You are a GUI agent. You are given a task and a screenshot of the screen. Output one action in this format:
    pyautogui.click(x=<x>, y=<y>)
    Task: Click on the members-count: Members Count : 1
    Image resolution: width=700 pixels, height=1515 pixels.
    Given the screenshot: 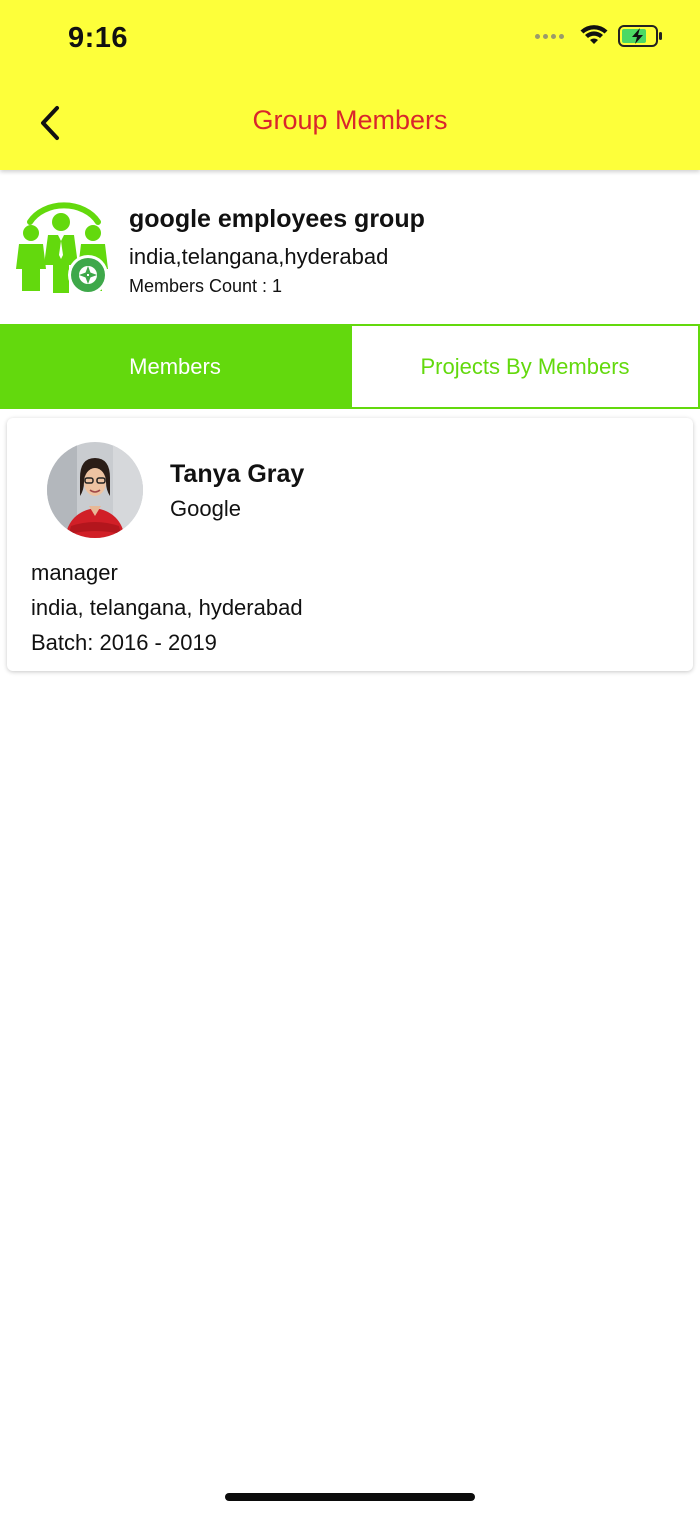 What is the action you would take?
    pyautogui.click(x=206, y=286)
    